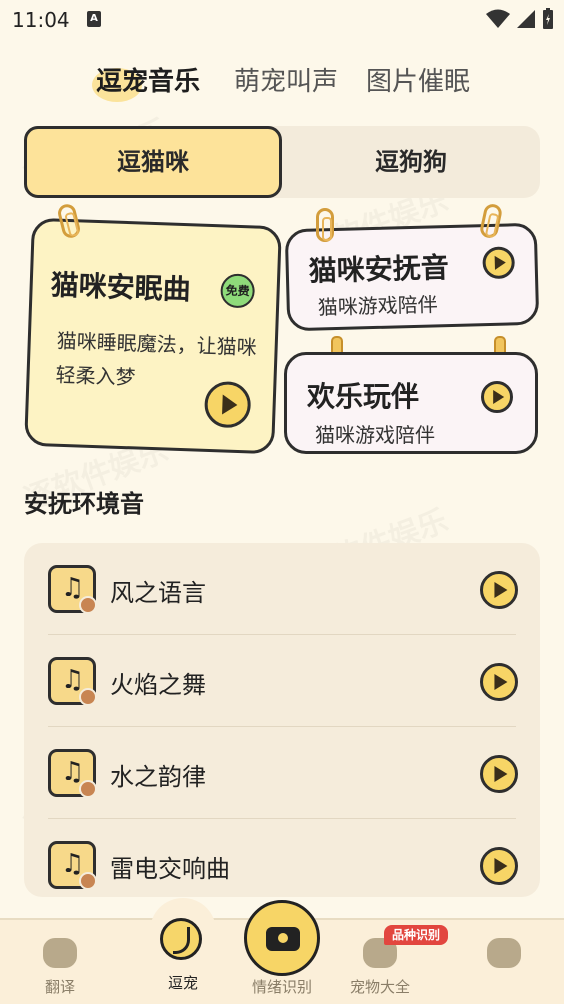 The width and height of the screenshot is (564, 1004). Describe the element at coordinates (84, 504) in the screenshot. I see `section-title: 安抚环境音` at that location.